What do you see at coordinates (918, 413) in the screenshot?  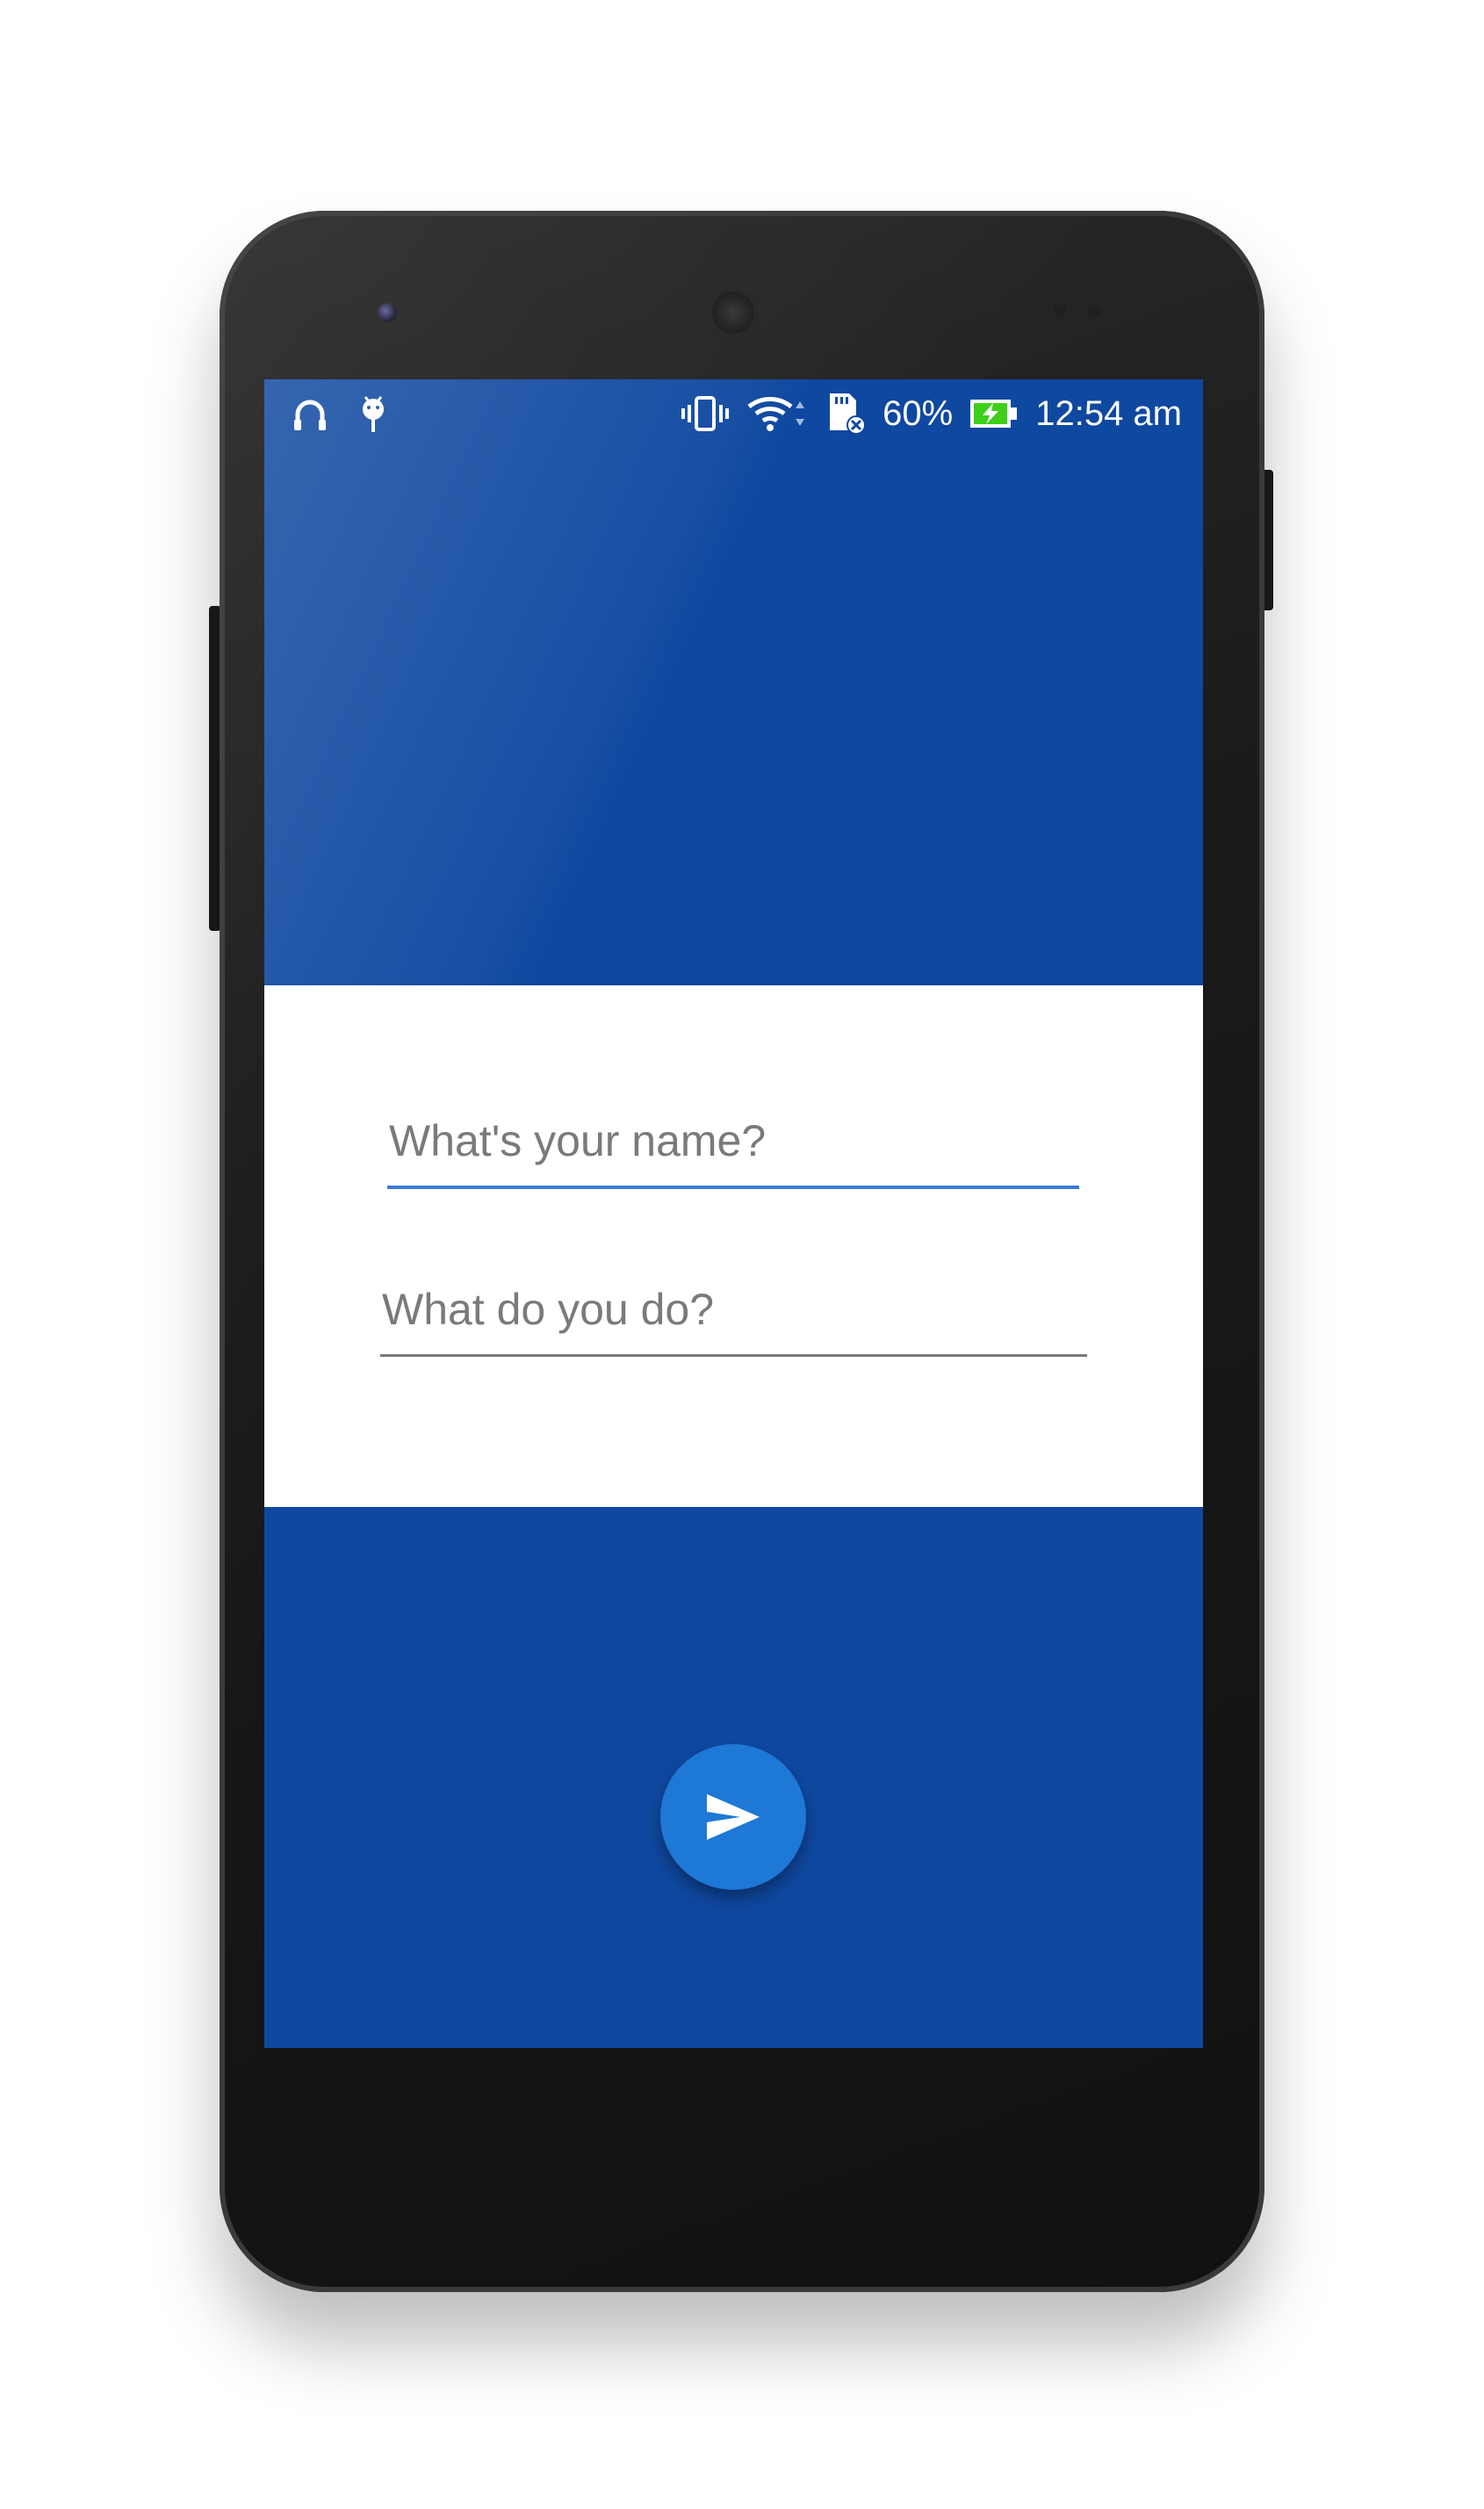 I see `battery-percent: 60%` at bounding box center [918, 413].